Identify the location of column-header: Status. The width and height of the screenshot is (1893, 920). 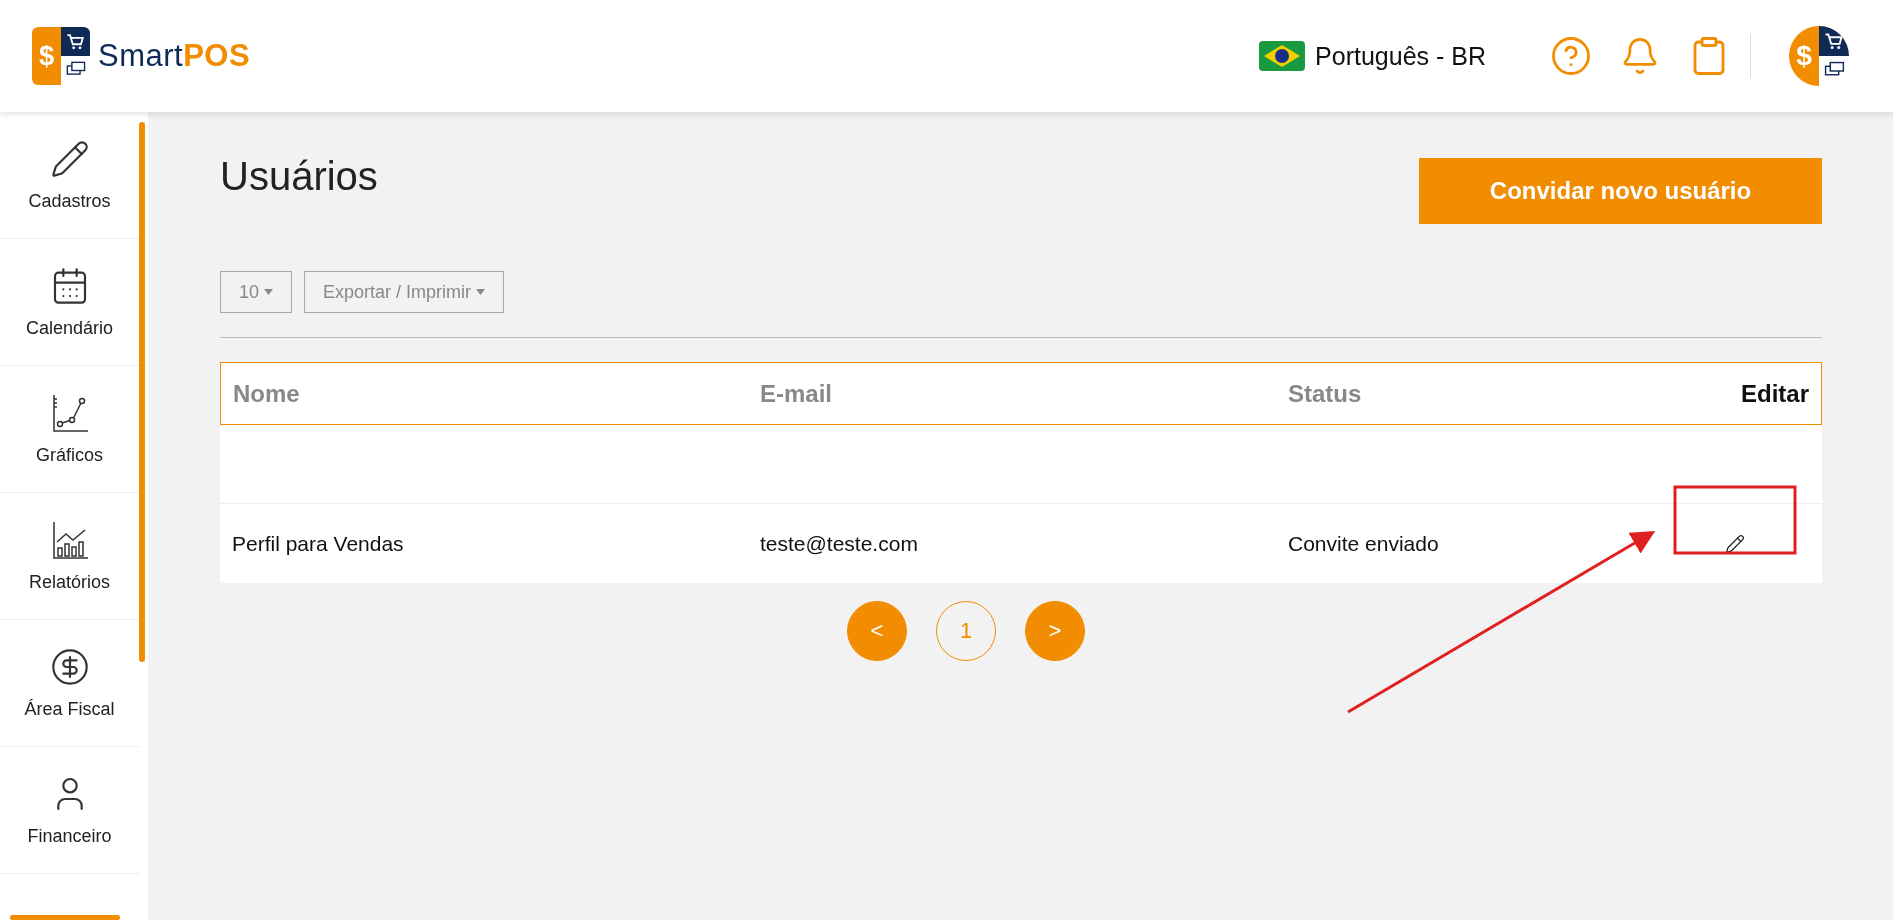
(1412, 393).